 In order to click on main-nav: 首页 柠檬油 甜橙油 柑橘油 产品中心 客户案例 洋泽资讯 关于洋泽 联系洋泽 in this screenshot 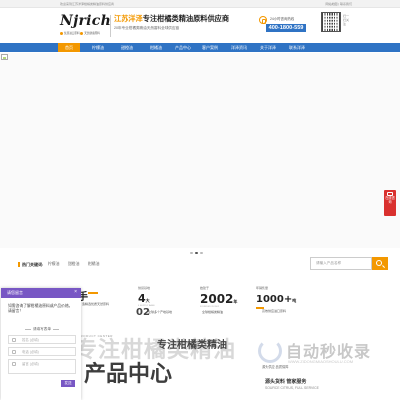, I will do `click(200, 47)`.